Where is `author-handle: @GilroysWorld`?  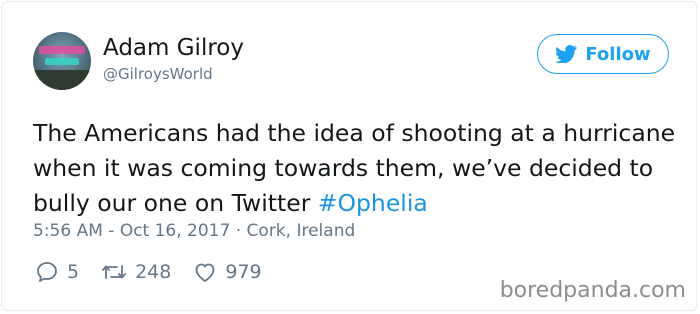 author-handle: @GilroysWorld is located at coordinates (158, 74).